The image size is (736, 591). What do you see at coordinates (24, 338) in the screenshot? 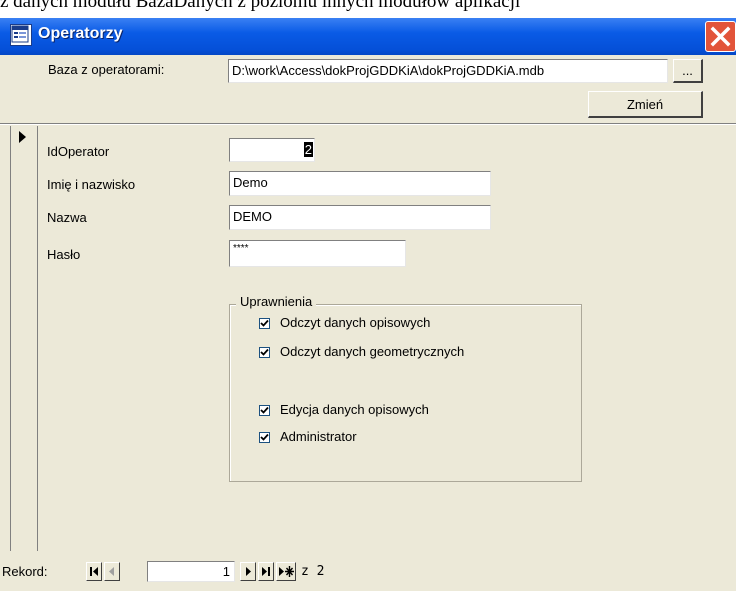
I see `record-selector` at bounding box center [24, 338].